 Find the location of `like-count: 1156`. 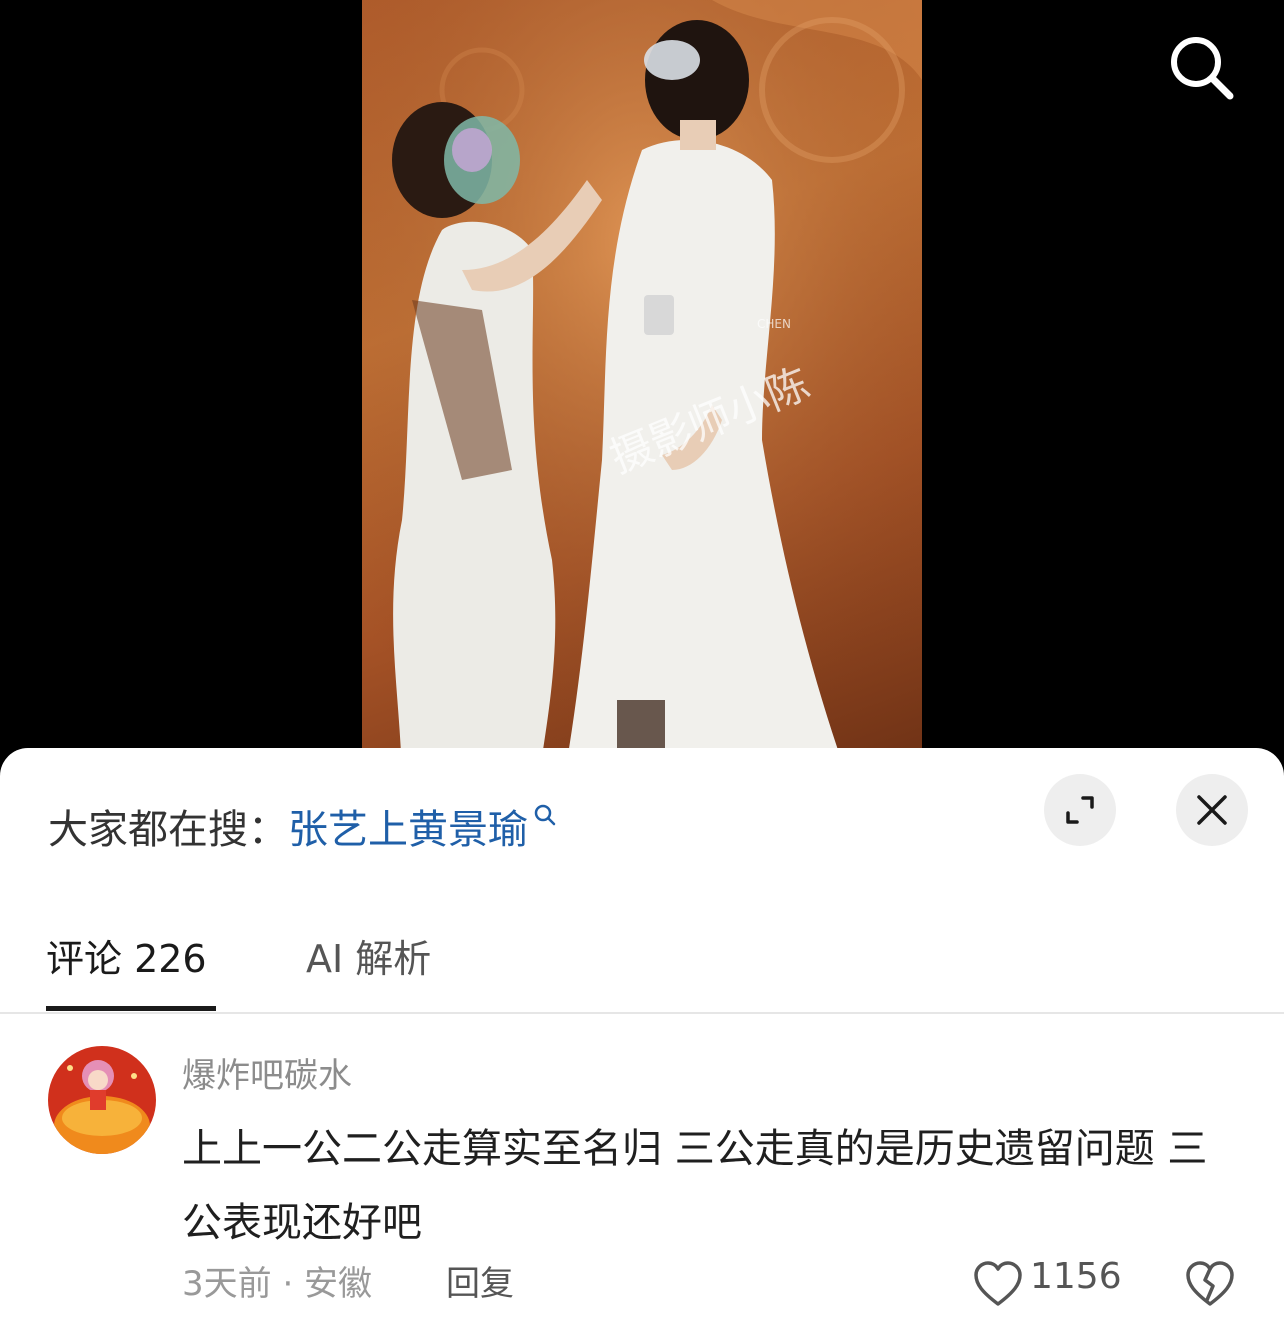

like-count: 1156 is located at coordinates (1076, 1276).